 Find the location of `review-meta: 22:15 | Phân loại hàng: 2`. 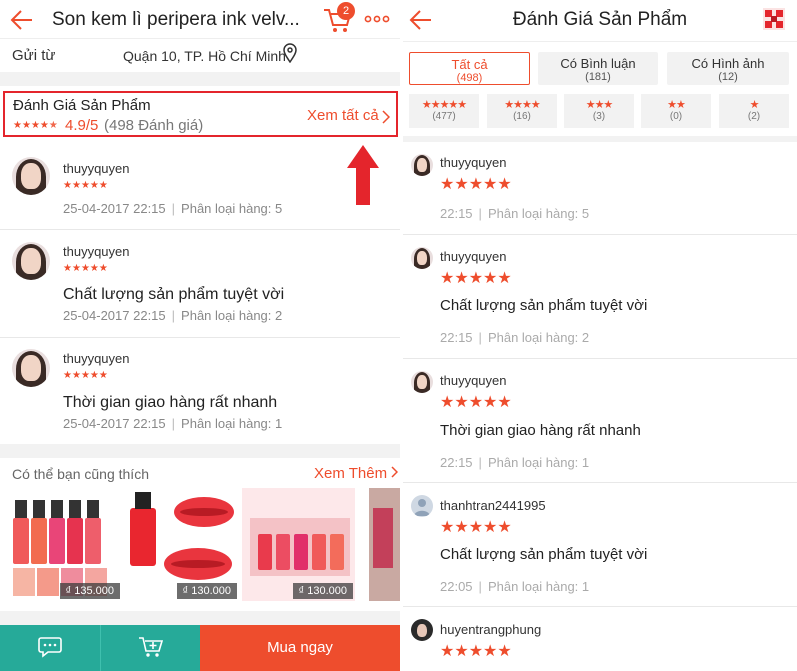

review-meta: 22:15 | Phân loại hàng: 2 is located at coordinates (515, 337).